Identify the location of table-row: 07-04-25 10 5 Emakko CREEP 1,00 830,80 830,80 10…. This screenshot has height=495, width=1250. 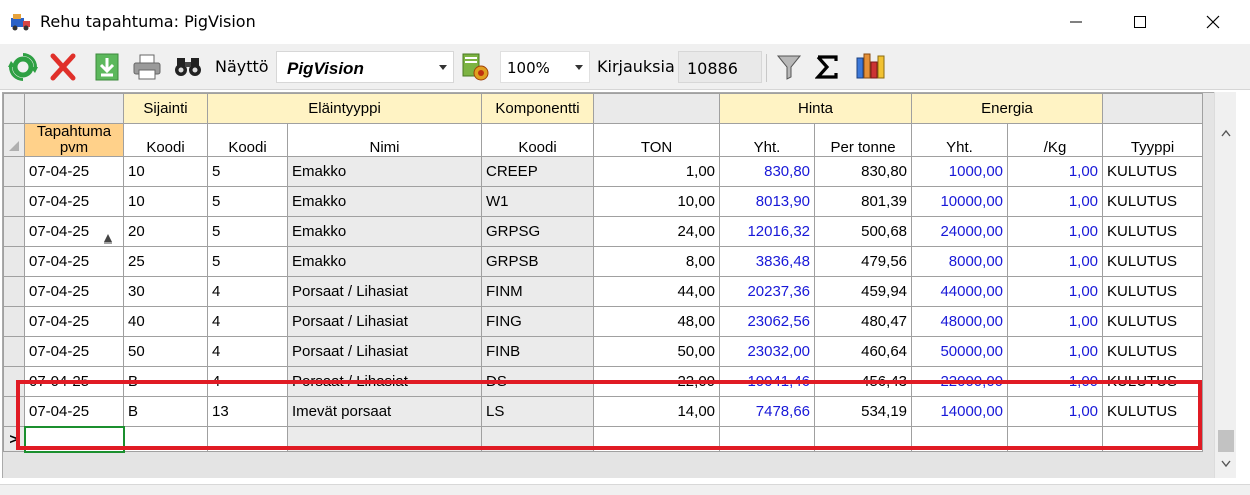
(603, 171).